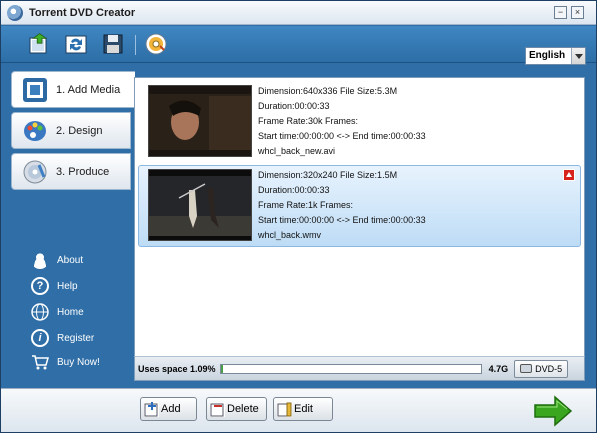 This screenshot has height=433, width=597. Describe the element at coordinates (171, 409) in the screenshot. I see `add-label: Add` at that location.